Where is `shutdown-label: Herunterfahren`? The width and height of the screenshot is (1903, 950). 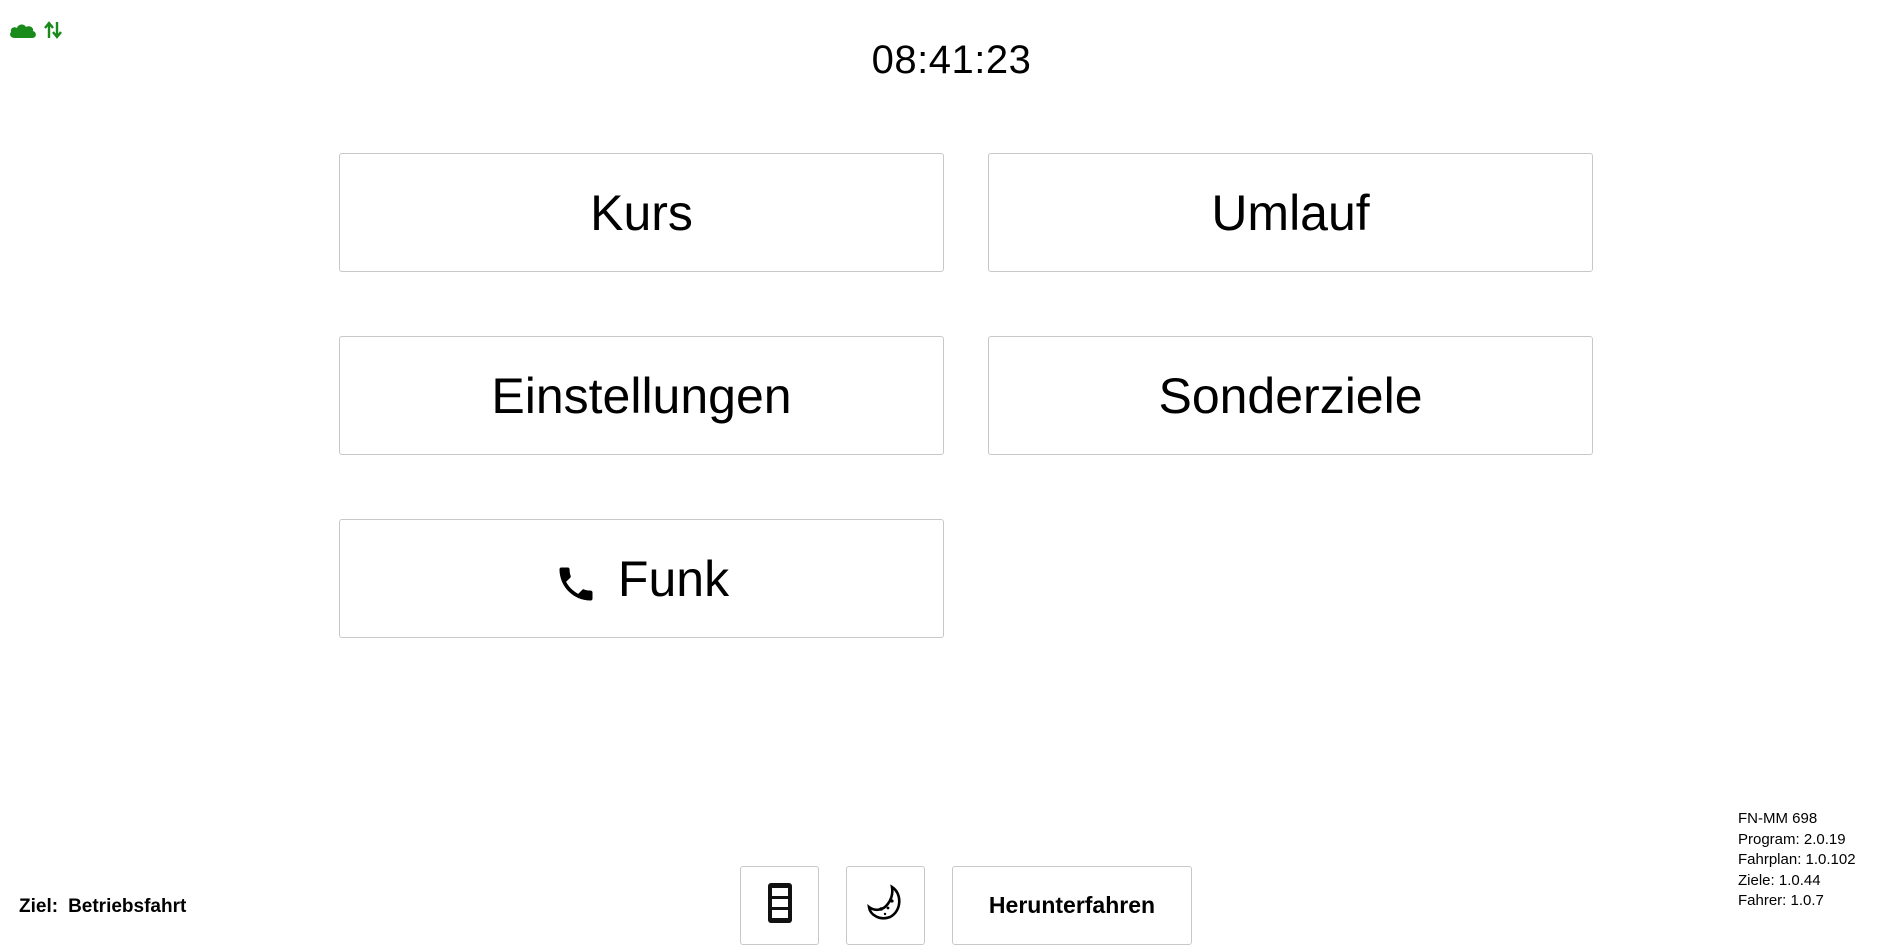 shutdown-label: Herunterfahren is located at coordinates (1072, 905).